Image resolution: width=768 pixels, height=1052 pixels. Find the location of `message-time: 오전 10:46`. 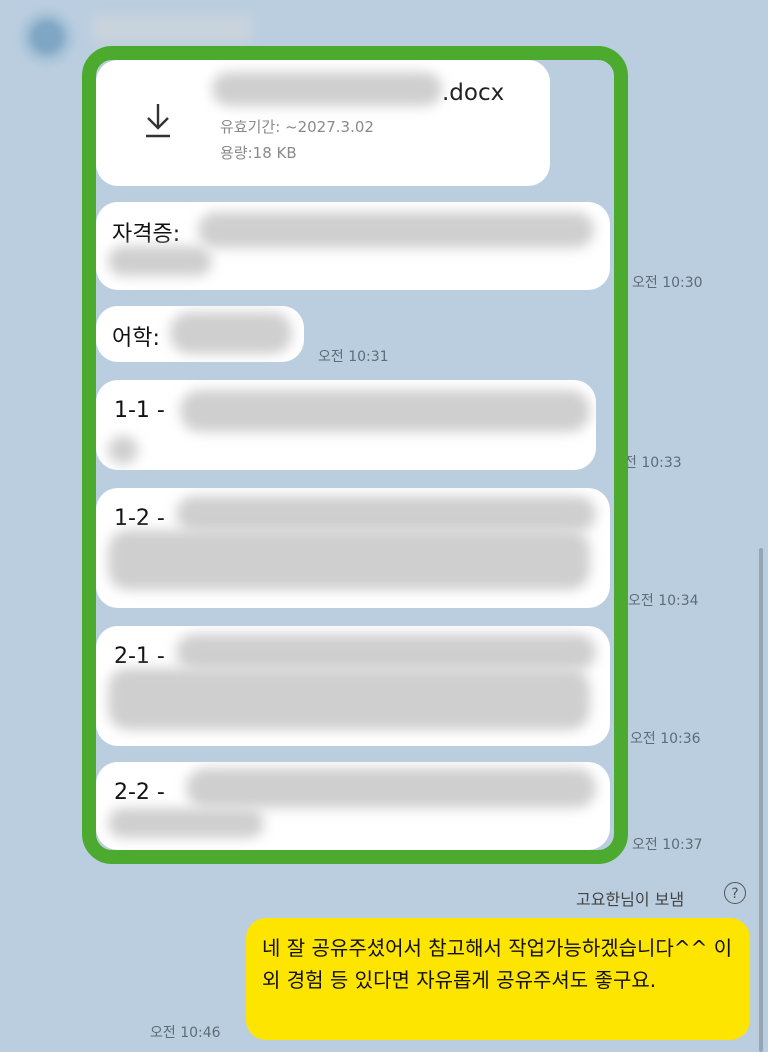

message-time: 오전 10:46 is located at coordinates (185, 1033).